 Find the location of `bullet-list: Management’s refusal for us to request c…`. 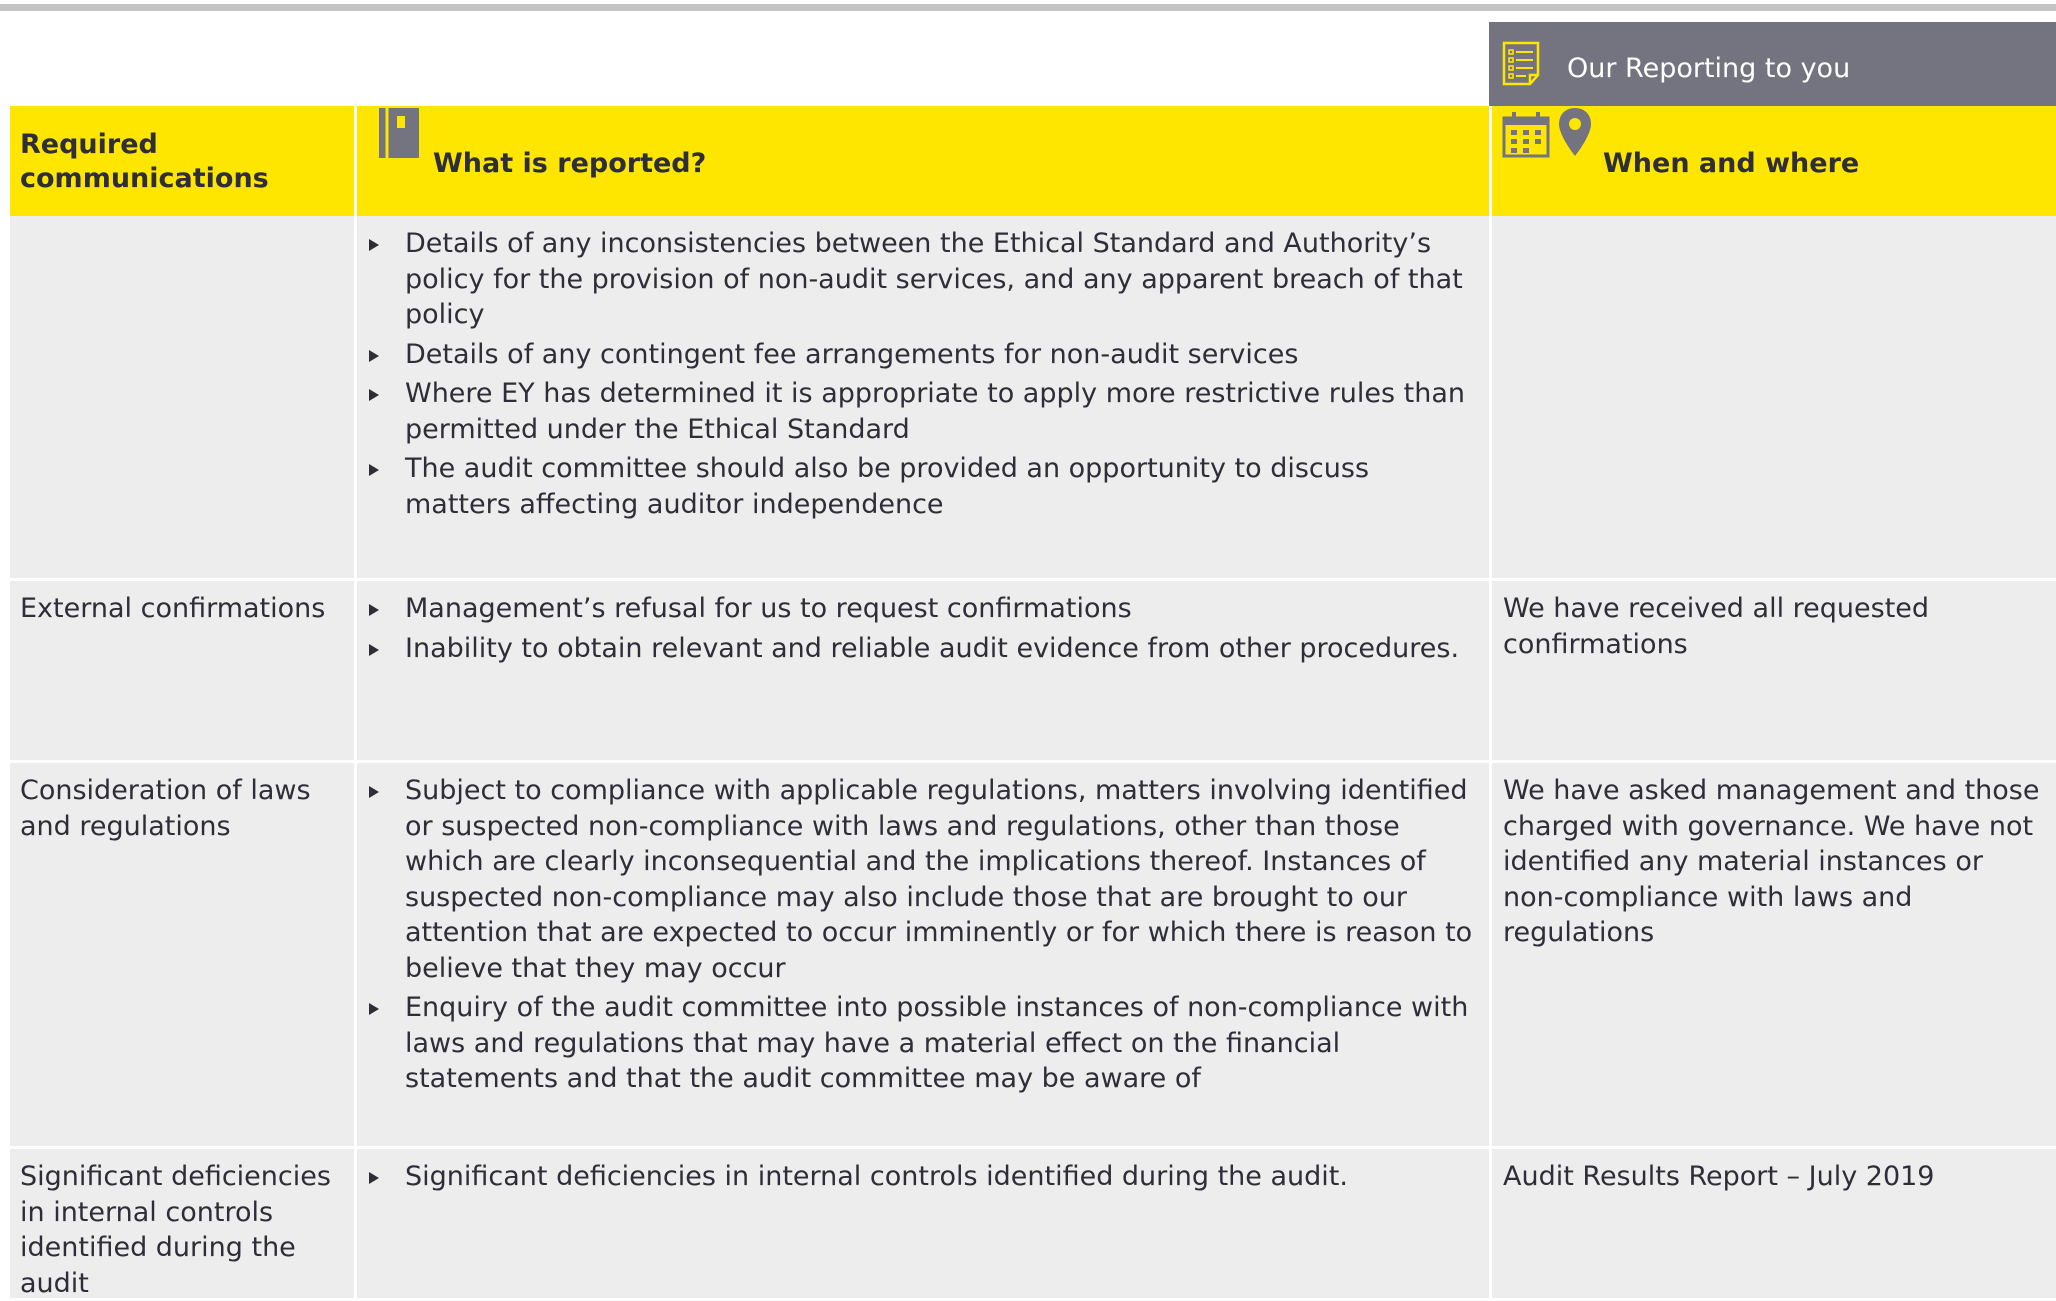

bullet-list: Management’s refusal for us to request c… is located at coordinates (922, 628).